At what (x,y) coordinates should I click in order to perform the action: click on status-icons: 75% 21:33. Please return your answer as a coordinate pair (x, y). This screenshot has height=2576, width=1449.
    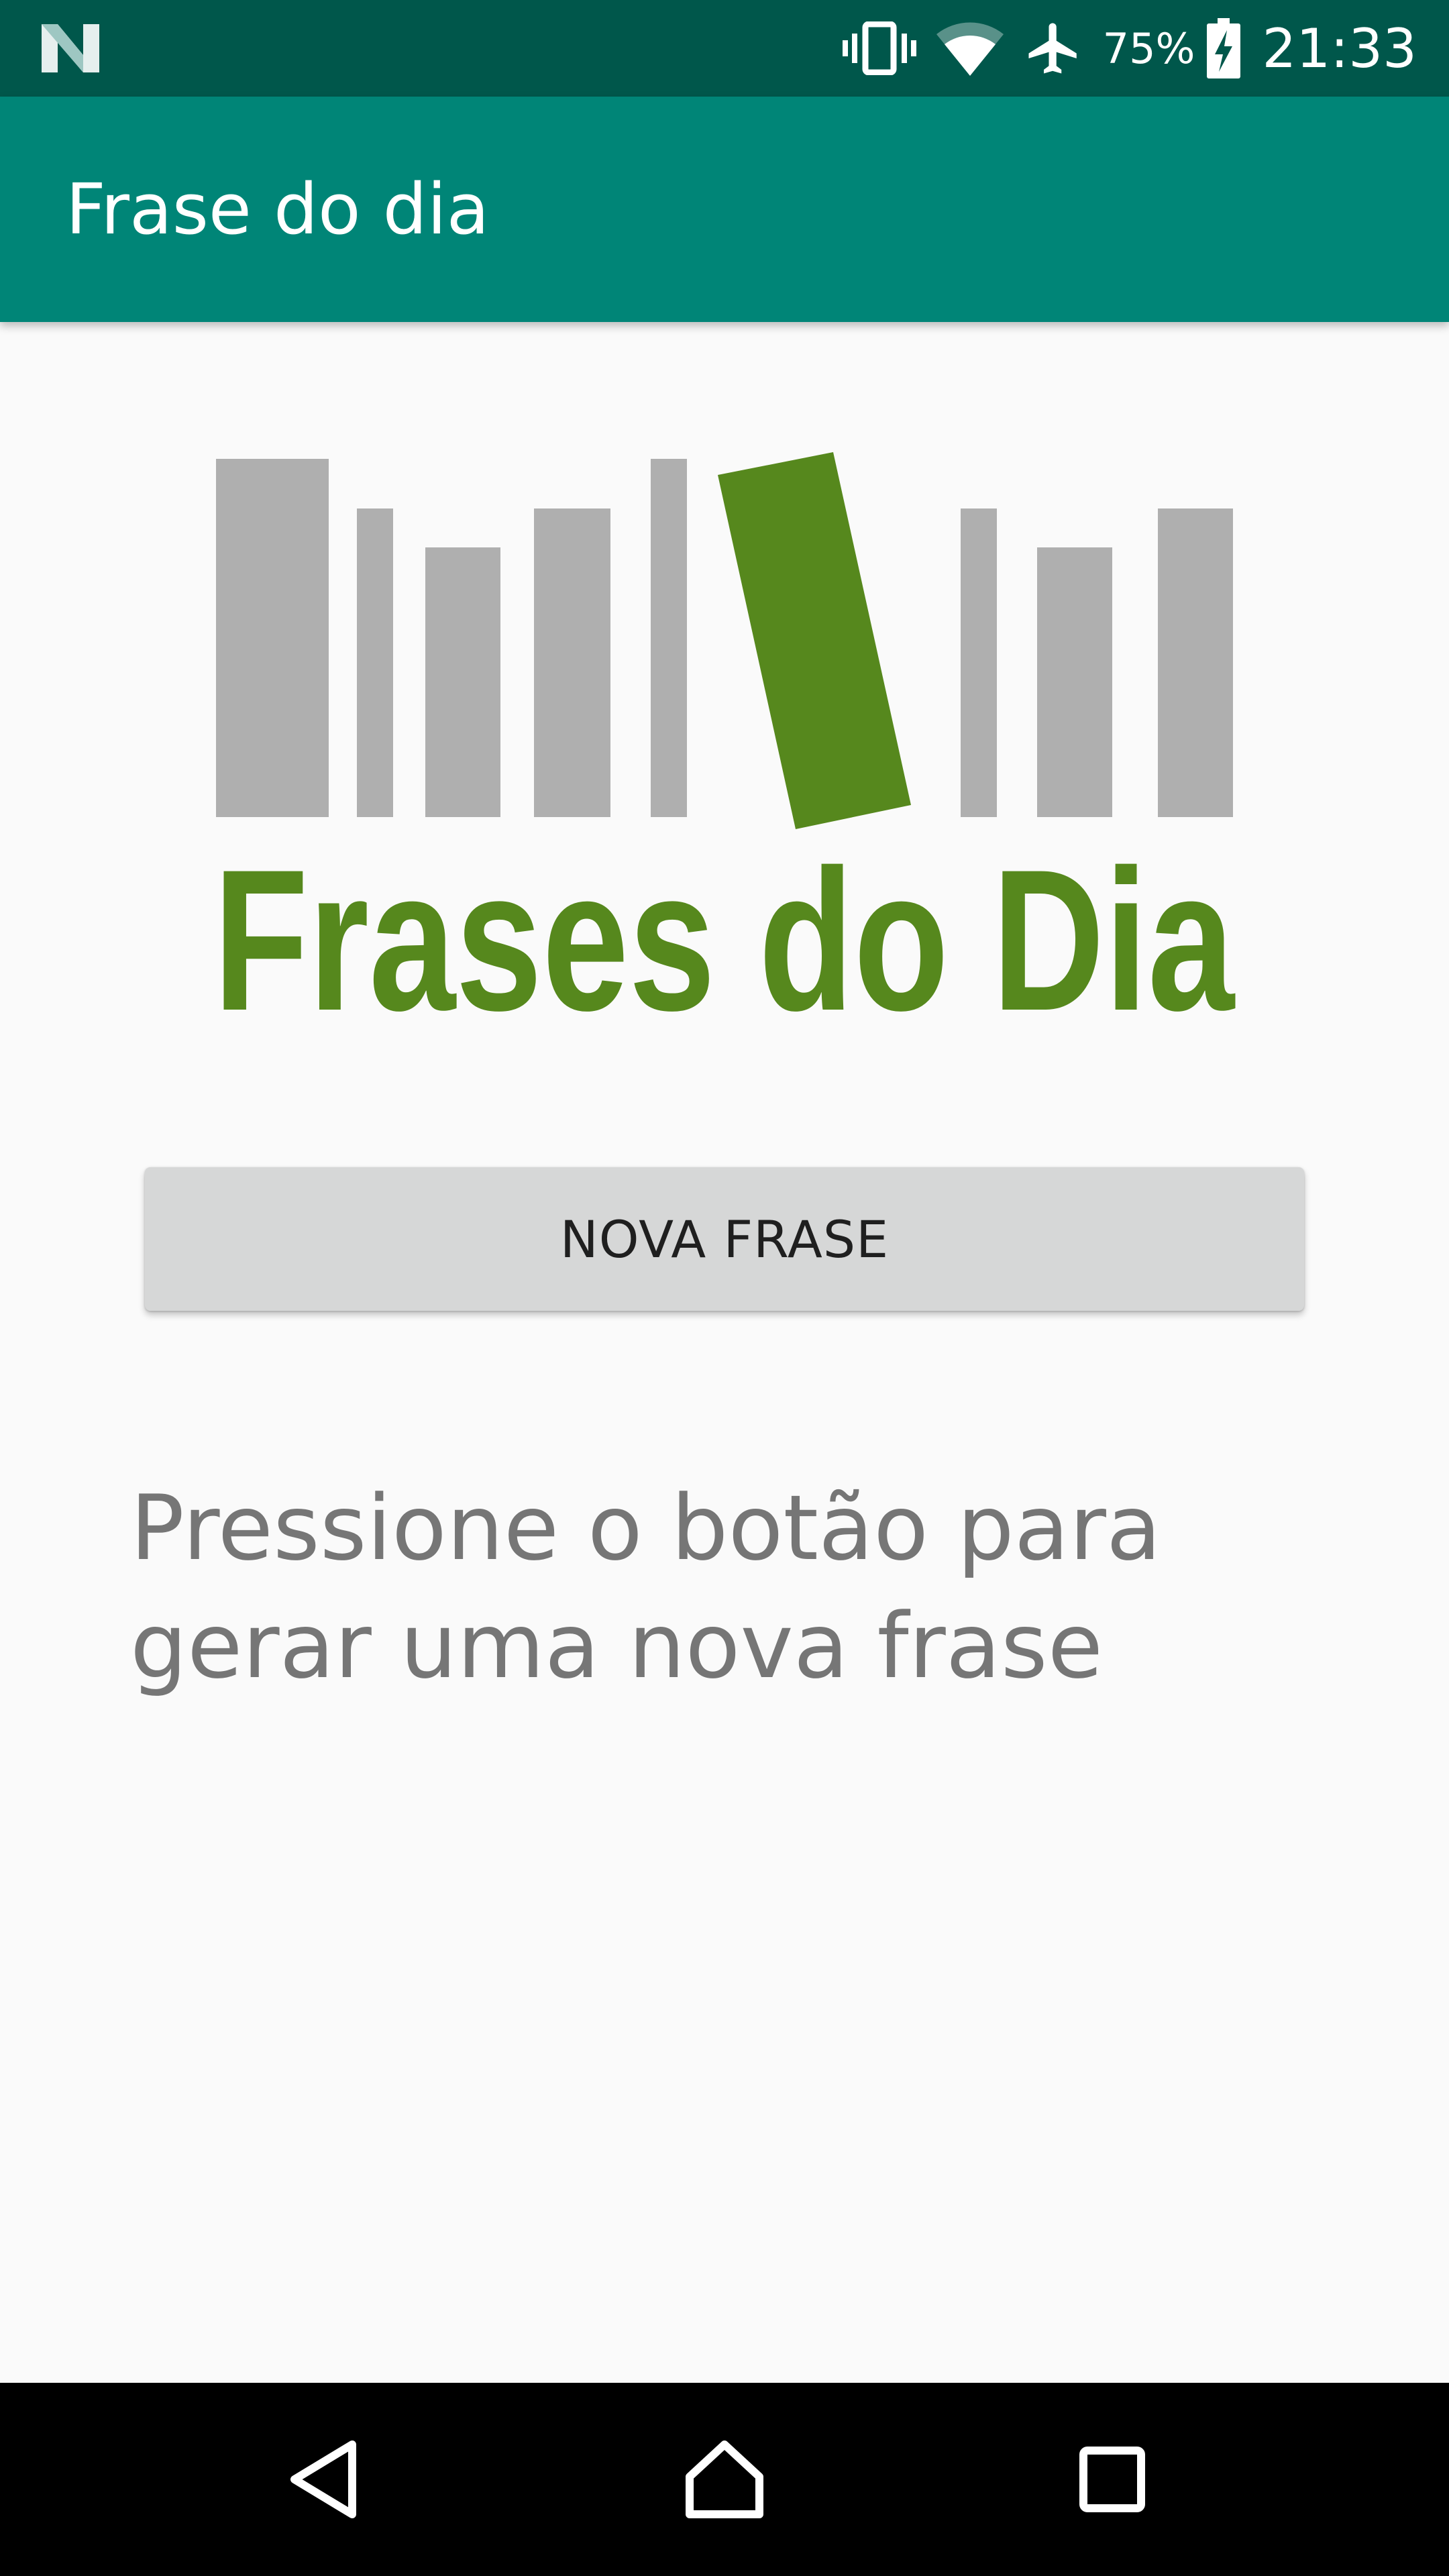
    Looking at the image, I should click on (1129, 48).